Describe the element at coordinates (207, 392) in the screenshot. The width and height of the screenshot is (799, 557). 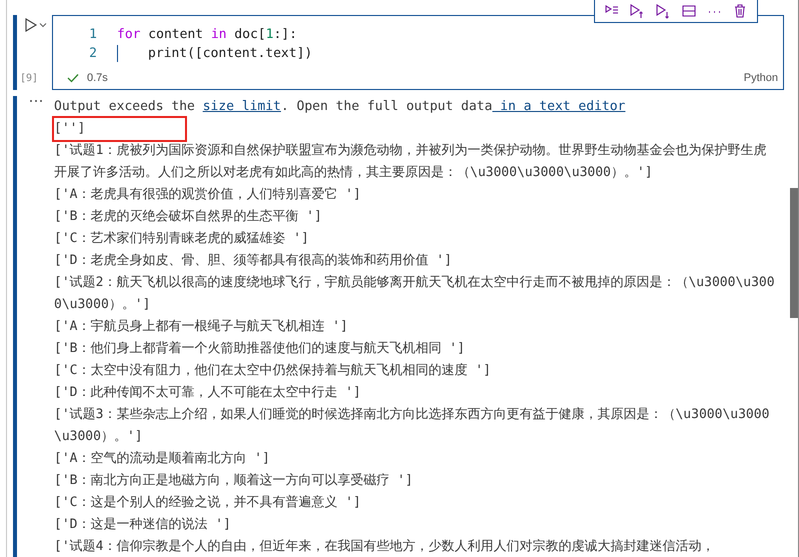
I see `output-line: ['D：此种传闻不太可靠，人不可能在太空中行走 ']` at that location.